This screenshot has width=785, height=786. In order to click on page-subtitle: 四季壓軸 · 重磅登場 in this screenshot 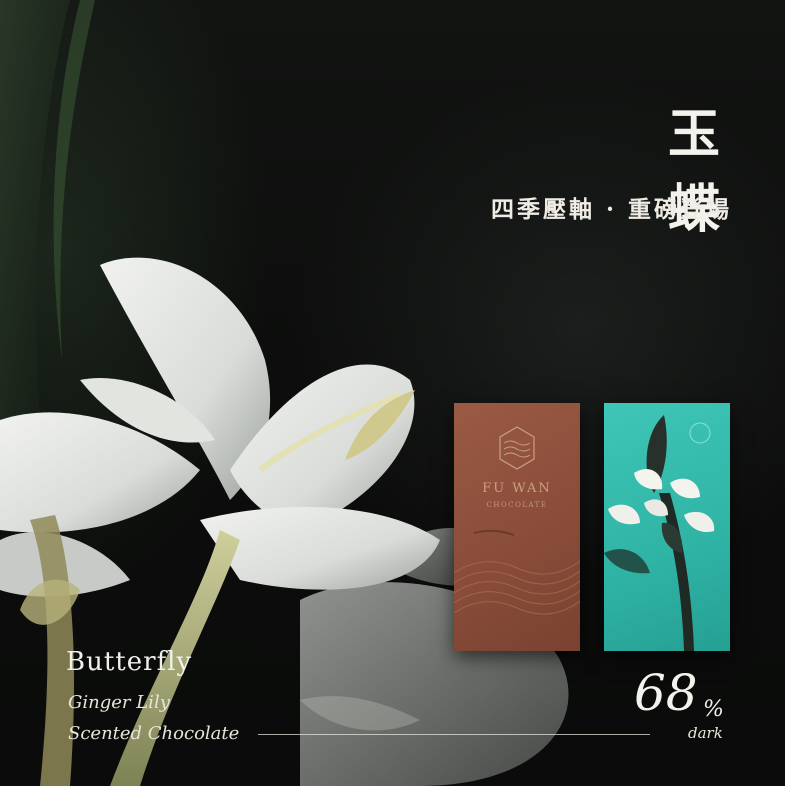, I will do `click(611, 209)`.